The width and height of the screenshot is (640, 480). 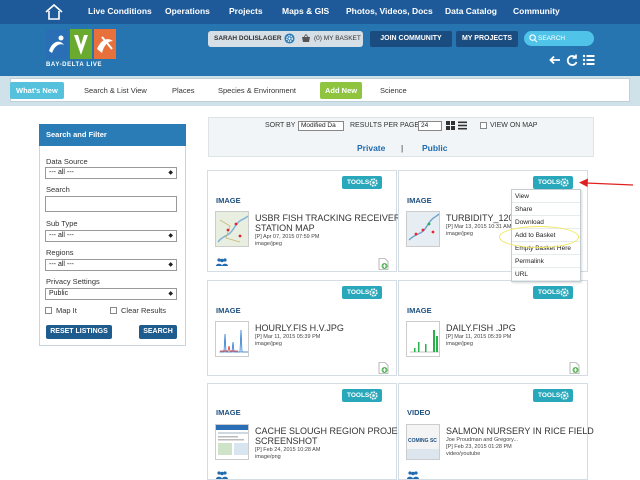 I want to click on nav-maps-gis: Maps & GIS, so click(x=305, y=11).